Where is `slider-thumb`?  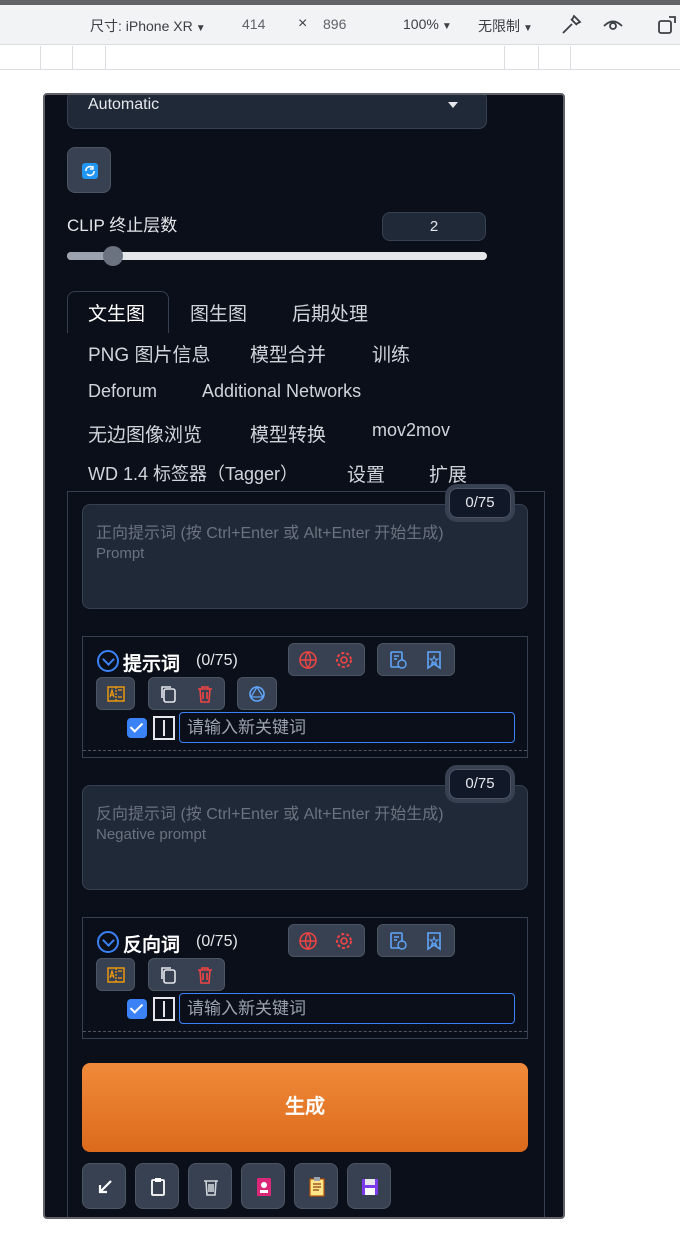 slider-thumb is located at coordinates (113, 256).